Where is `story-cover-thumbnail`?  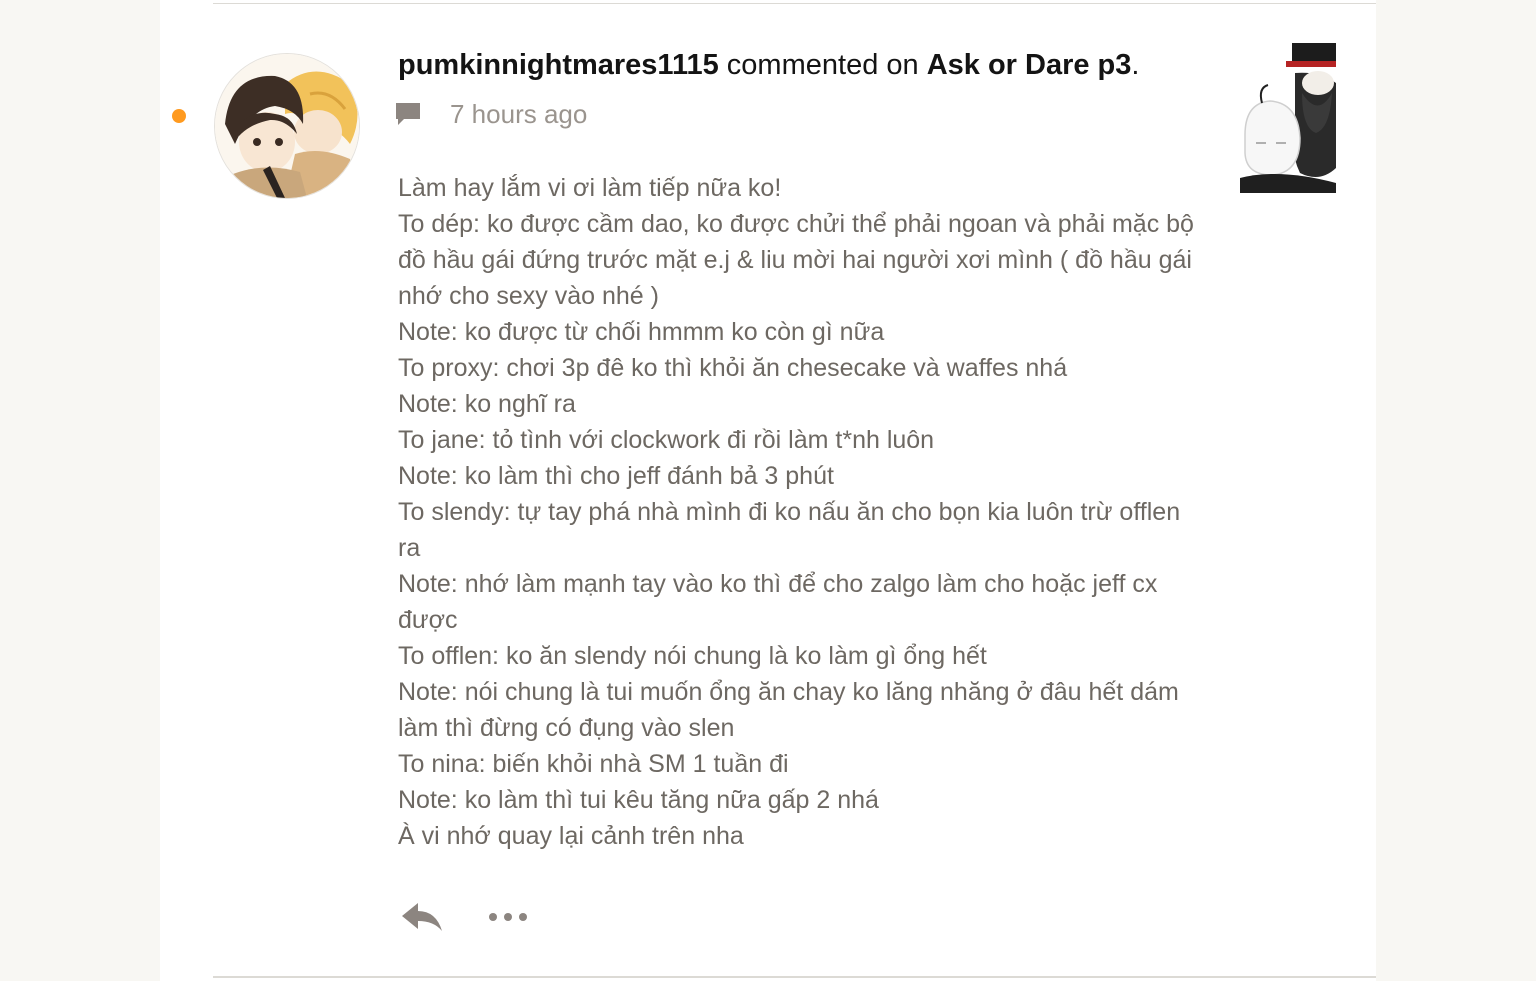
story-cover-thumbnail is located at coordinates (1288, 118).